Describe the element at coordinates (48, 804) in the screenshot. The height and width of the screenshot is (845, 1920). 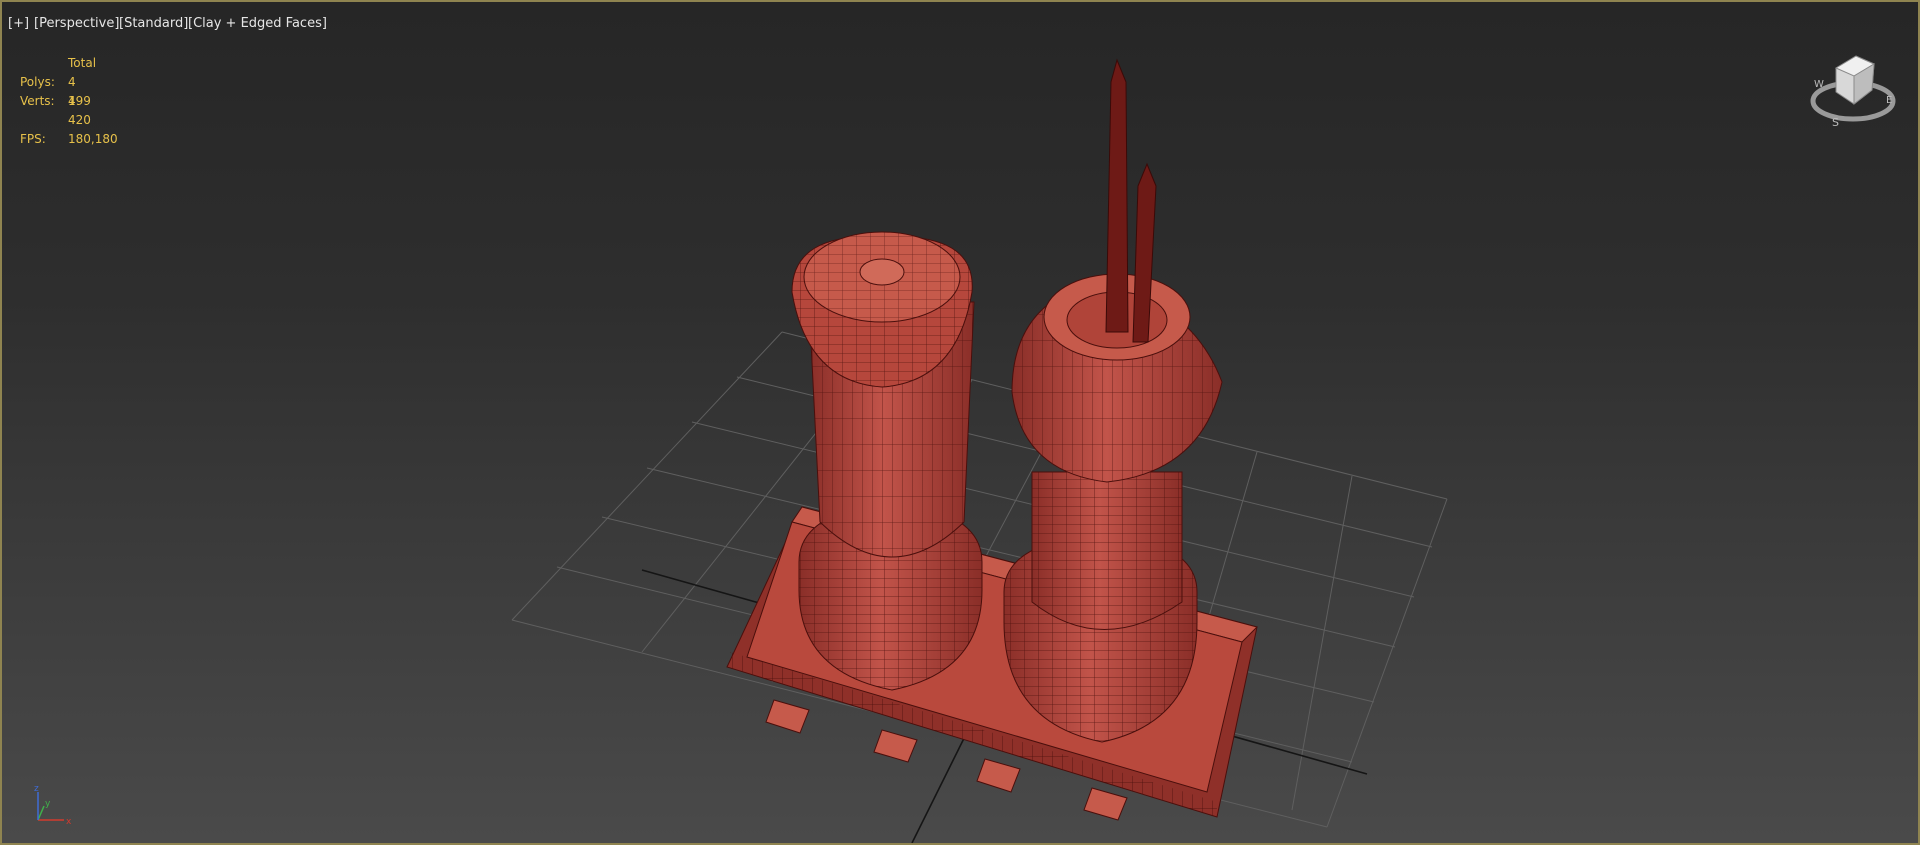
I see `axis-y-label: y` at that location.